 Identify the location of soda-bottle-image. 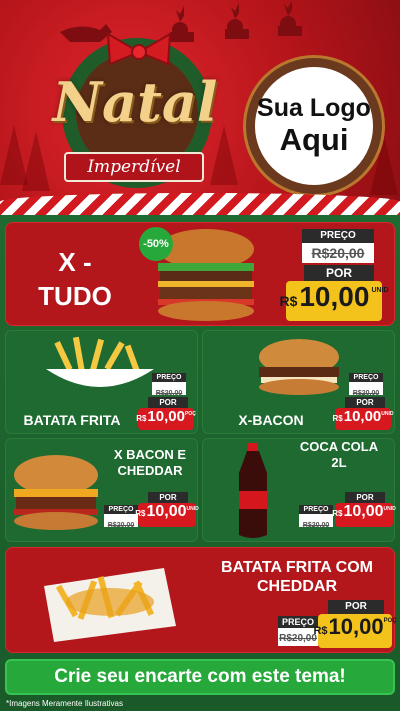
(253, 490).